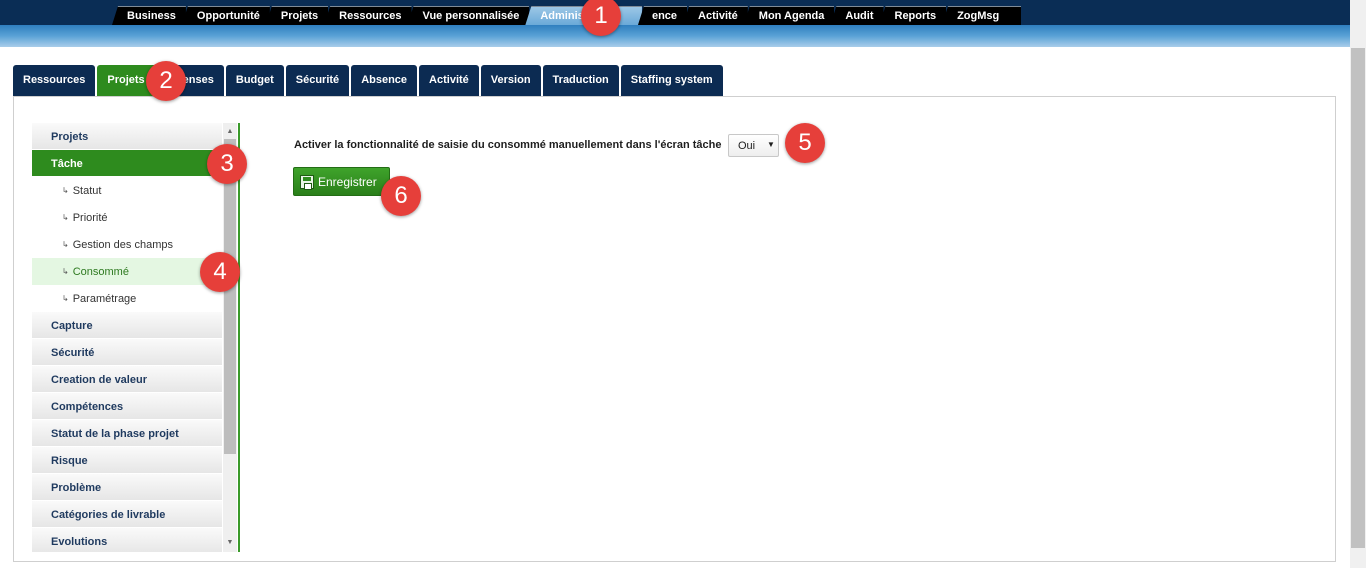 The height and width of the screenshot is (568, 1366). What do you see at coordinates (127, 514) in the screenshot?
I see `sidebar-item-categories-livrable: Catégories de livrable` at bounding box center [127, 514].